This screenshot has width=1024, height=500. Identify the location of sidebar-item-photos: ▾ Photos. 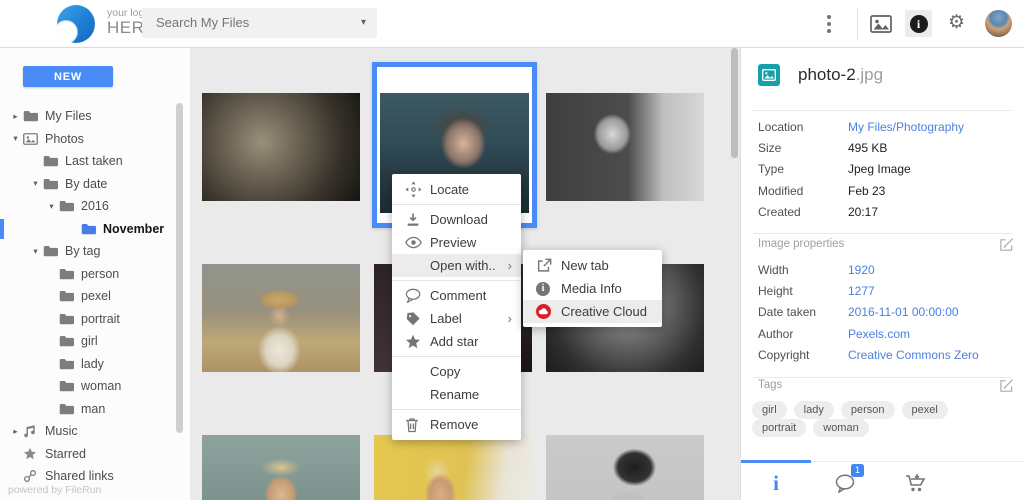
(93, 139).